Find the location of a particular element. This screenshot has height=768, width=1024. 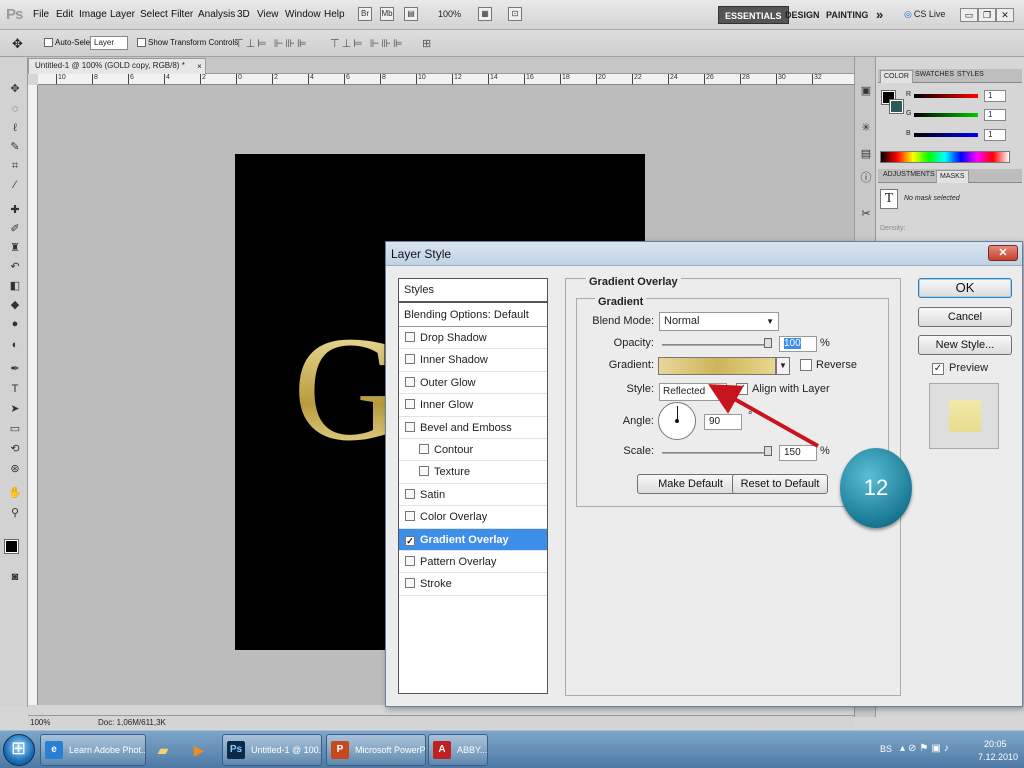

color-spectrum-ramp is located at coordinates (945, 157).